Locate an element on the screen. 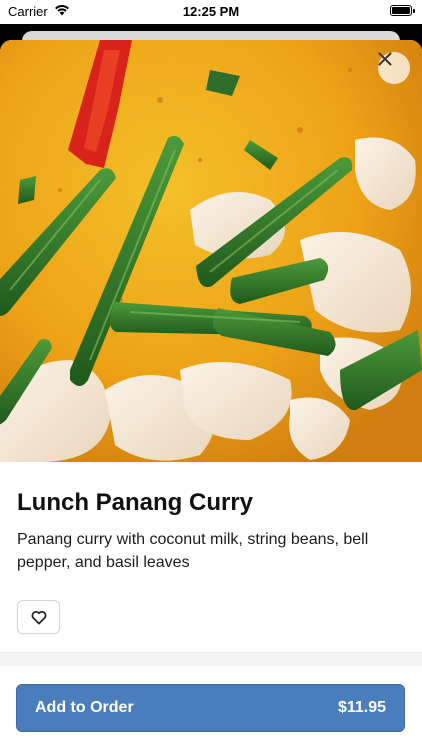 The image size is (422, 750). close-icon is located at coordinates (385, 59).